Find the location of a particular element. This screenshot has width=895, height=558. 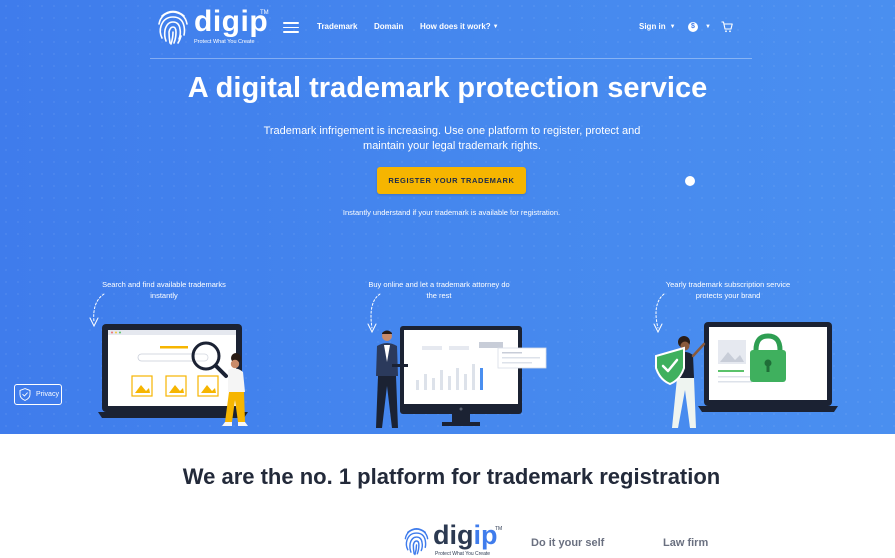

logo-text-dig: dig is located at coordinates (217, 21).